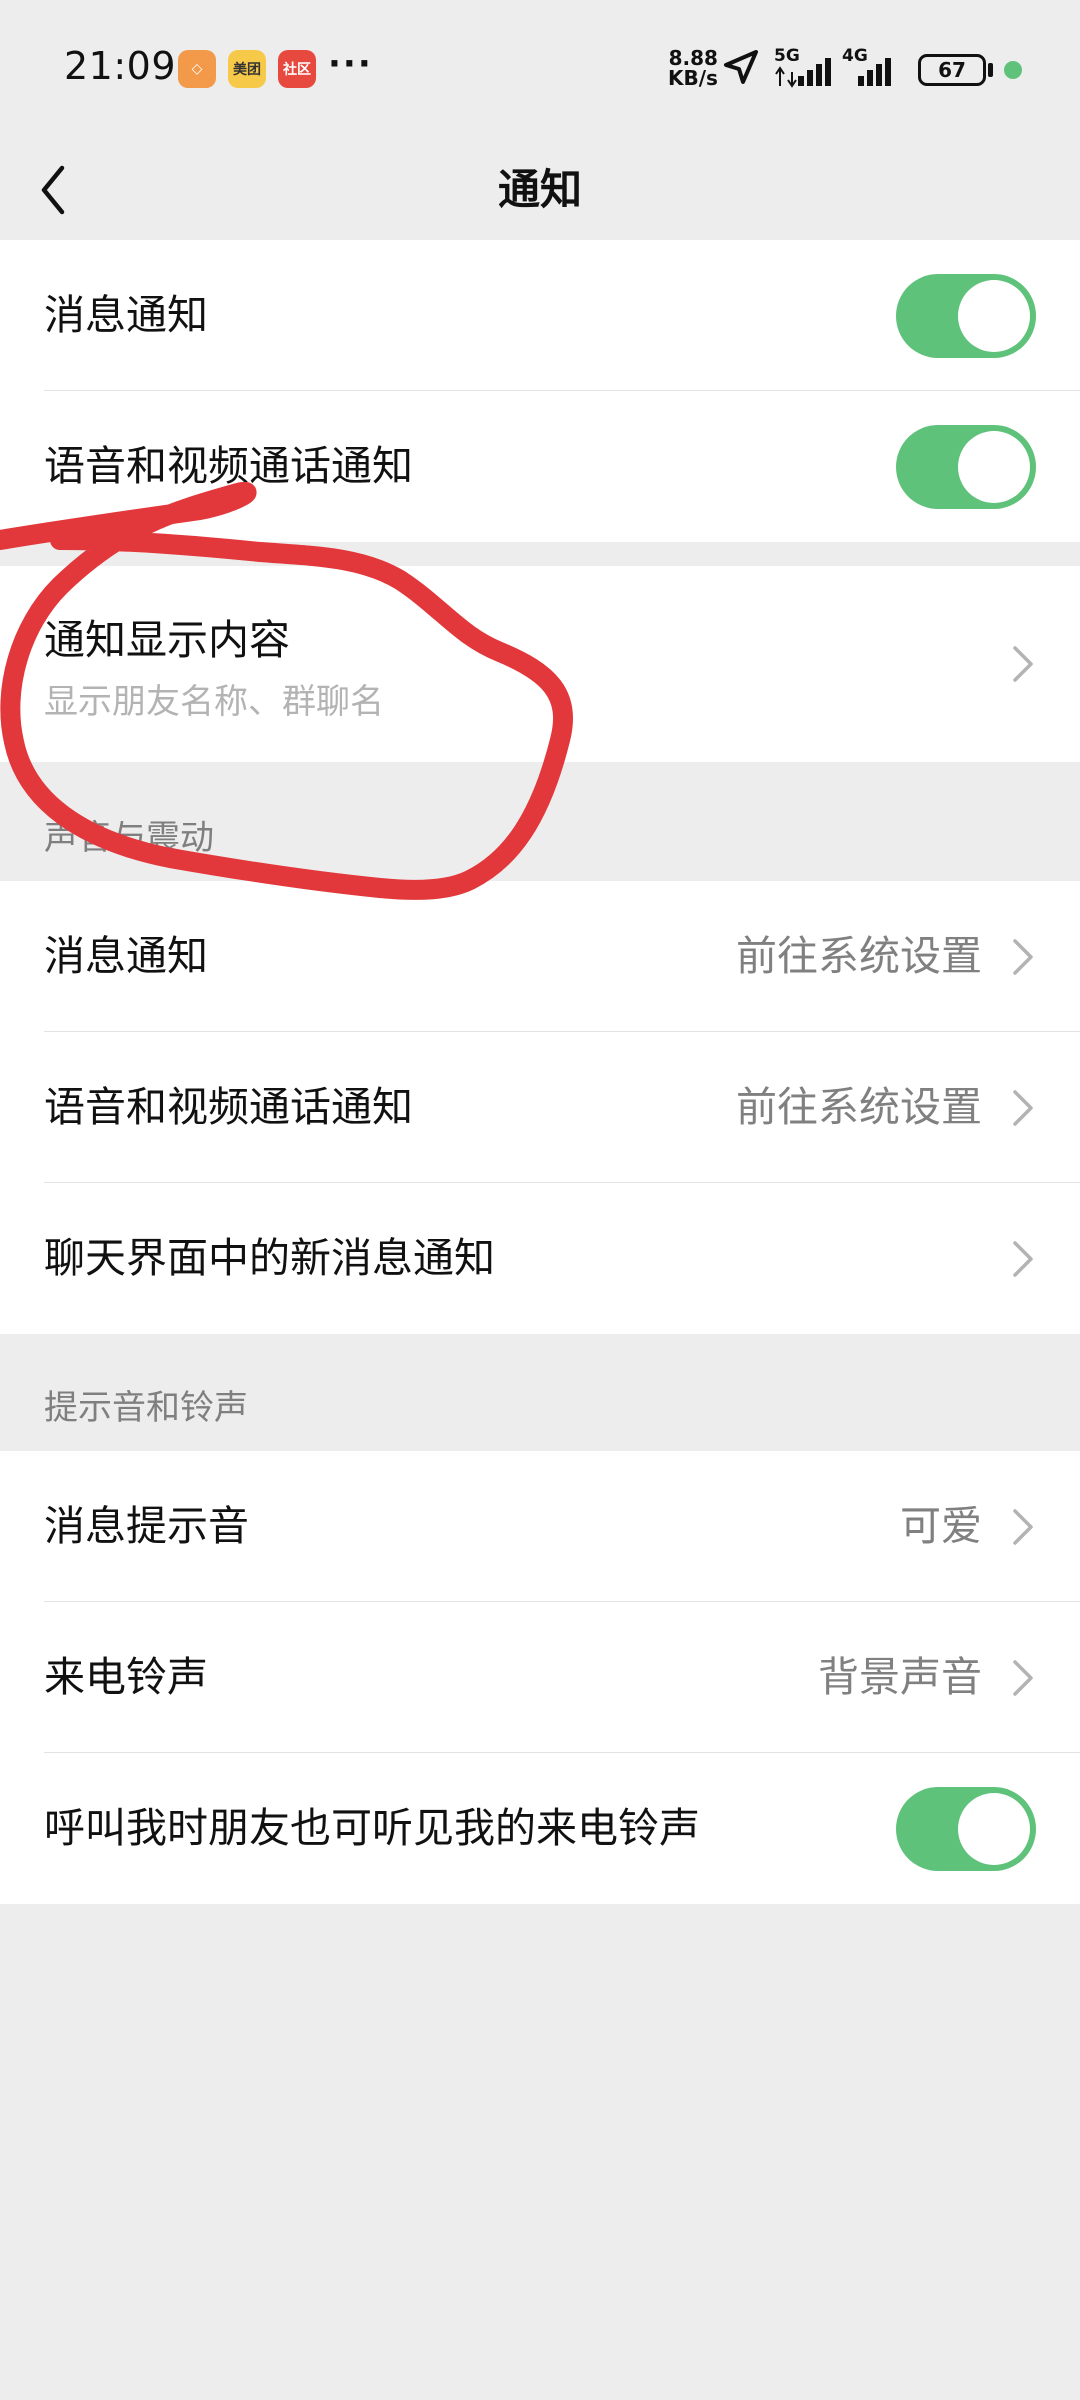 This screenshot has height=2400, width=1080. Describe the element at coordinates (693, 78) in the screenshot. I see `network-speed-unit: KB/s` at that location.